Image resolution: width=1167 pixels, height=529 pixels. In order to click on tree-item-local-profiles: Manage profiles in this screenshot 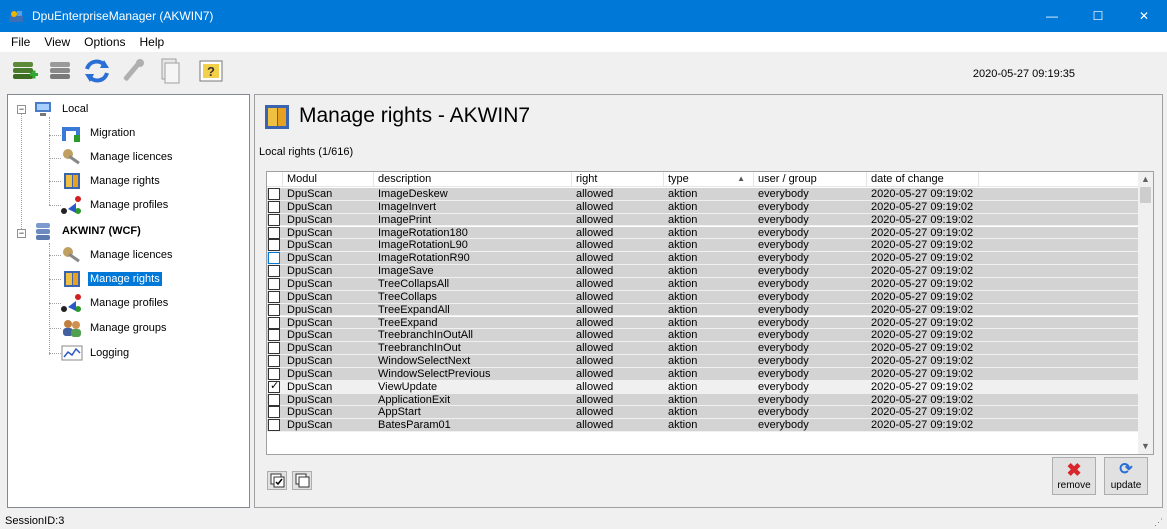, I will do `click(115, 205)`.